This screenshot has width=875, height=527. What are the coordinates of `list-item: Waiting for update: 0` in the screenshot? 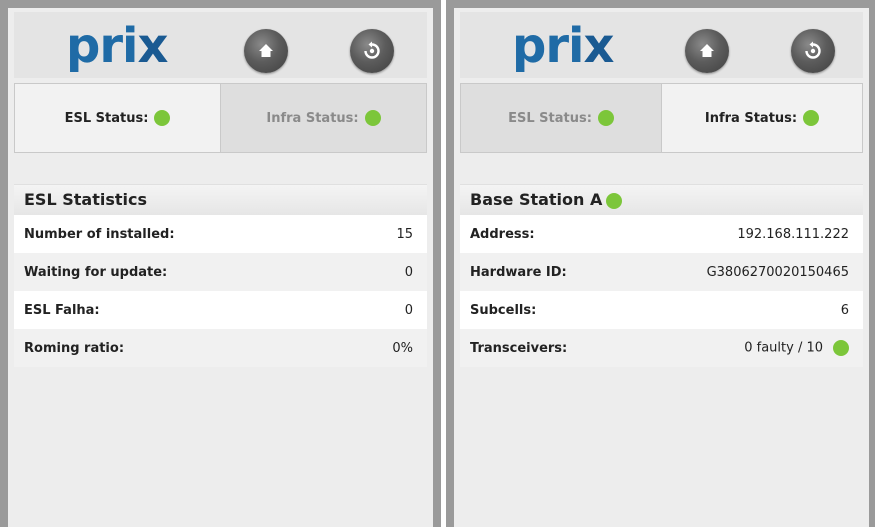 It's located at (220, 272).